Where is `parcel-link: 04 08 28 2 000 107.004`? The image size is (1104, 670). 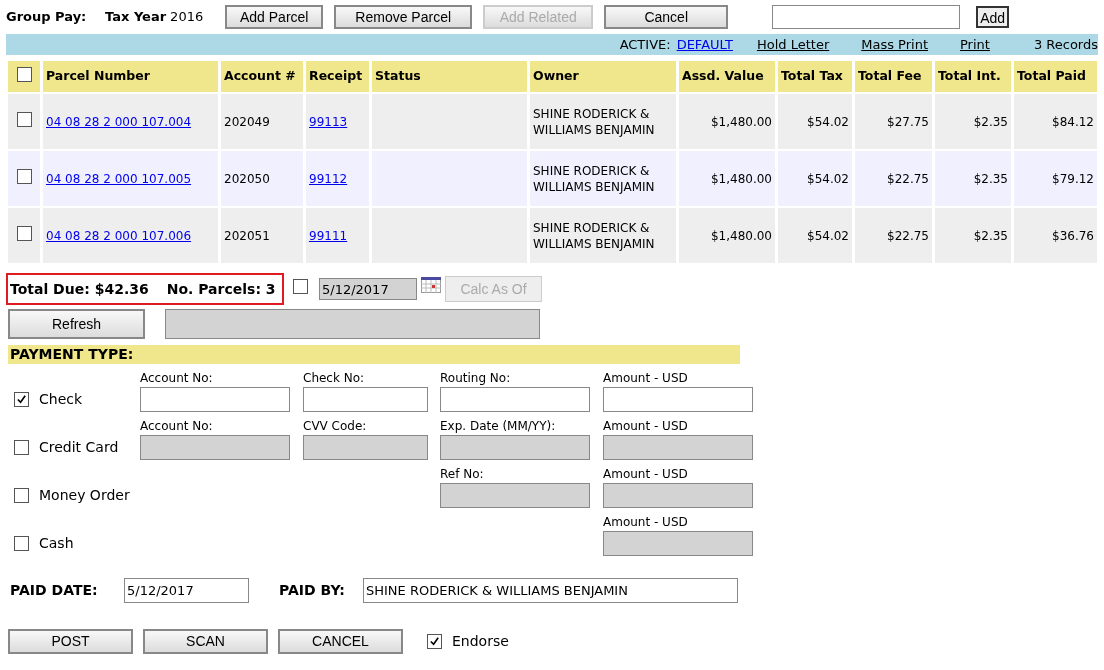 parcel-link: 04 08 28 2 000 107.004 is located at coordinates (119, 121).